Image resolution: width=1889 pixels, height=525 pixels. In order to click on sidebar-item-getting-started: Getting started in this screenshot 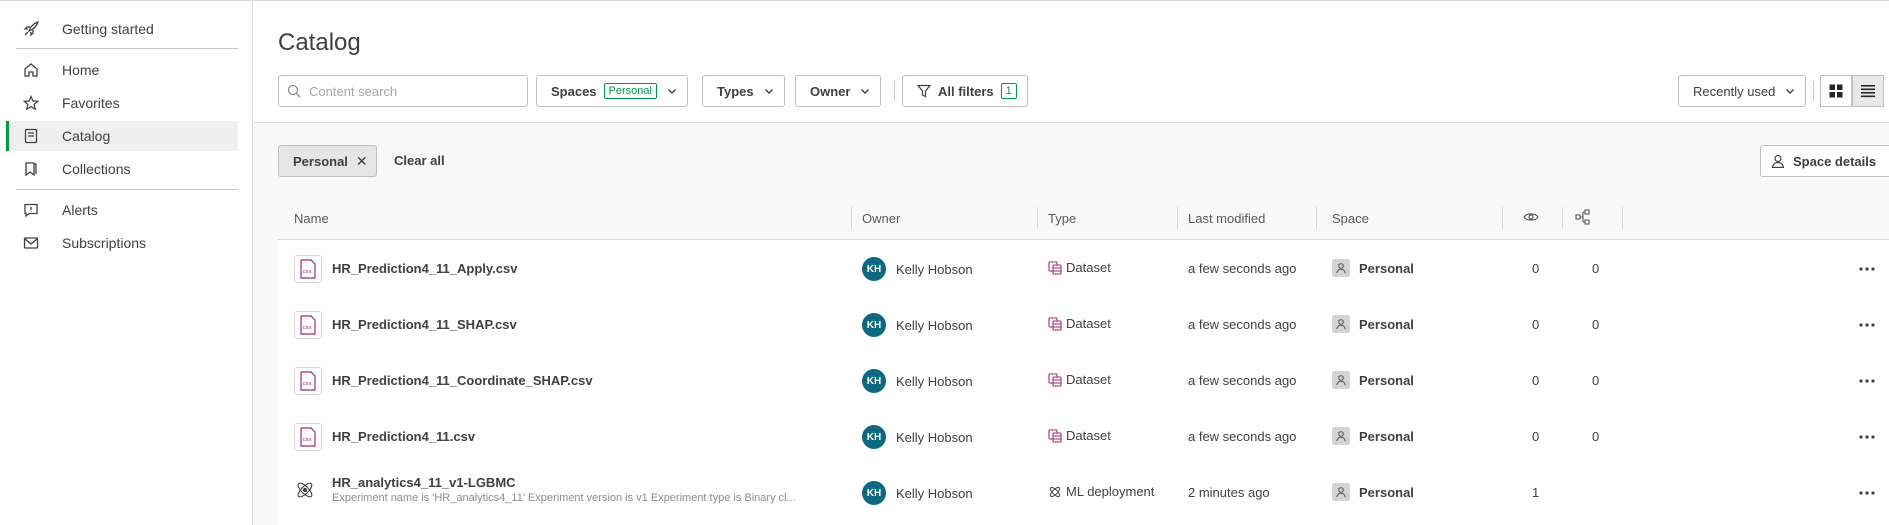, I will do `click(122, 29)`.